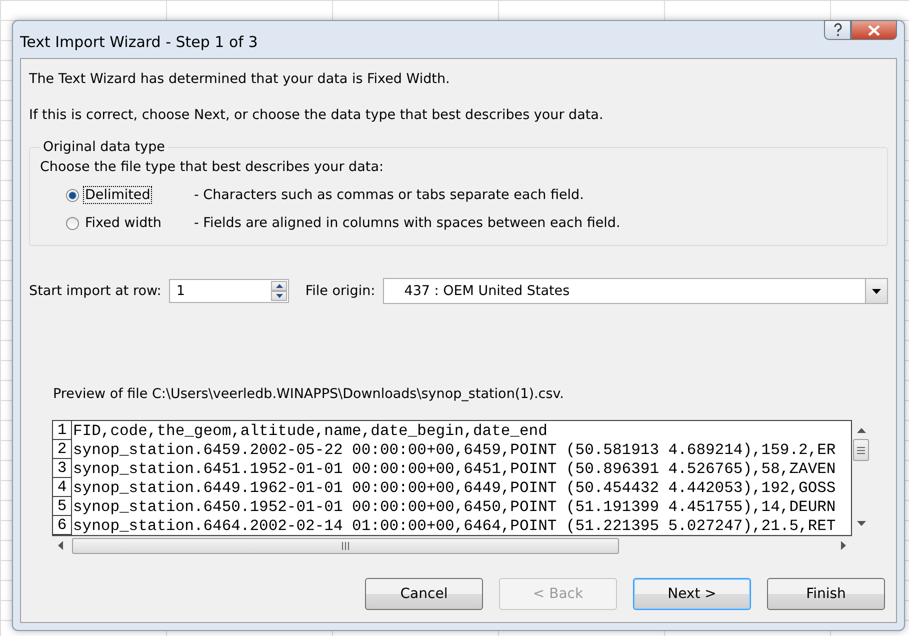 The image size is (909, 636). Describe the element at coordinates (62, 506) in the screenshot. I see `line-number: 5` at that location.